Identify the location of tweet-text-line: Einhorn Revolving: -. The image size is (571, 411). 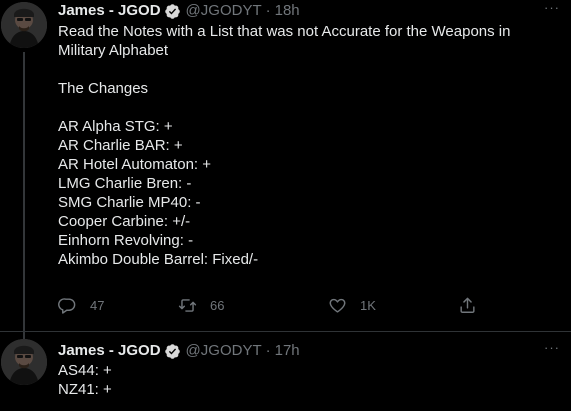
(126, 240).